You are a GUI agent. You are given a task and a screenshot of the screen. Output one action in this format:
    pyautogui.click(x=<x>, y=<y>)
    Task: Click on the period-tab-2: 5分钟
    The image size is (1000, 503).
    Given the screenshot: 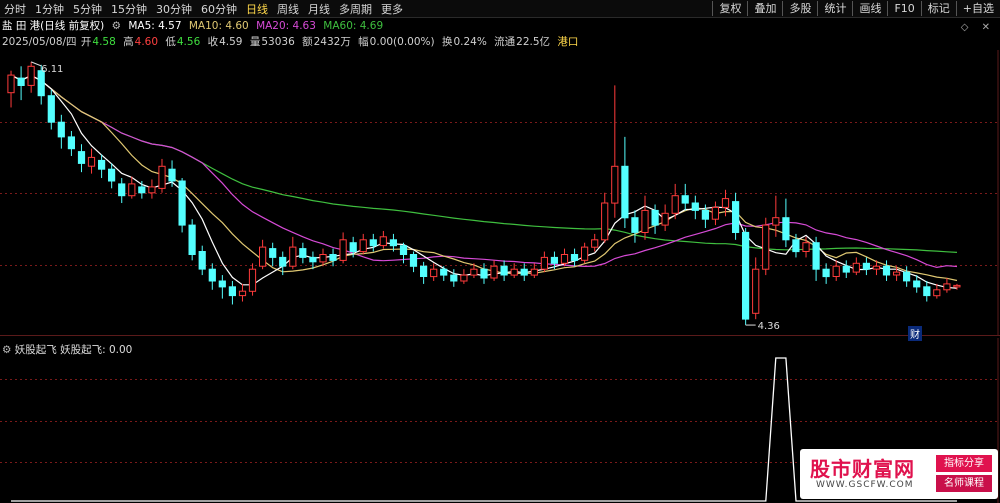 What is the action you would take?
    pyautogui.click(x=87, y=9)
    